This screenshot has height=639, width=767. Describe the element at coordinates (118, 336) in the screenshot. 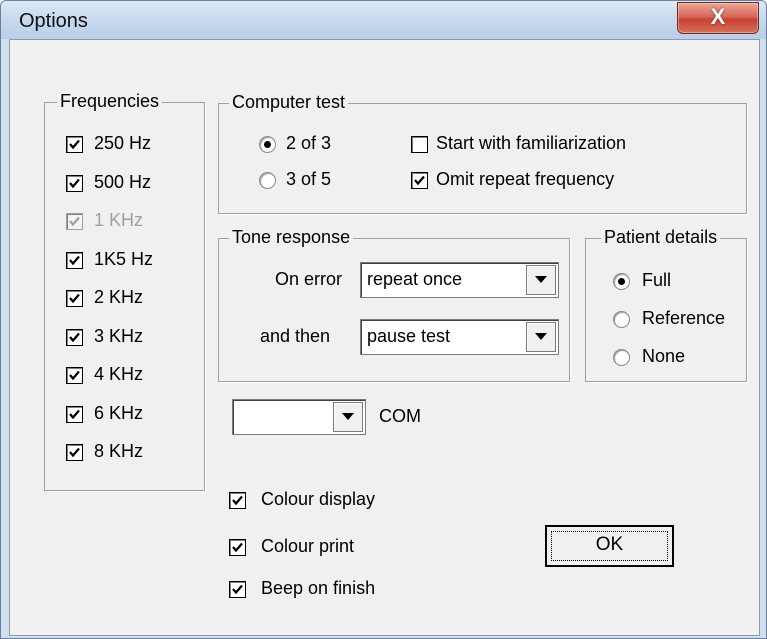

I see `frequency-label: 3 KHz` at that location.